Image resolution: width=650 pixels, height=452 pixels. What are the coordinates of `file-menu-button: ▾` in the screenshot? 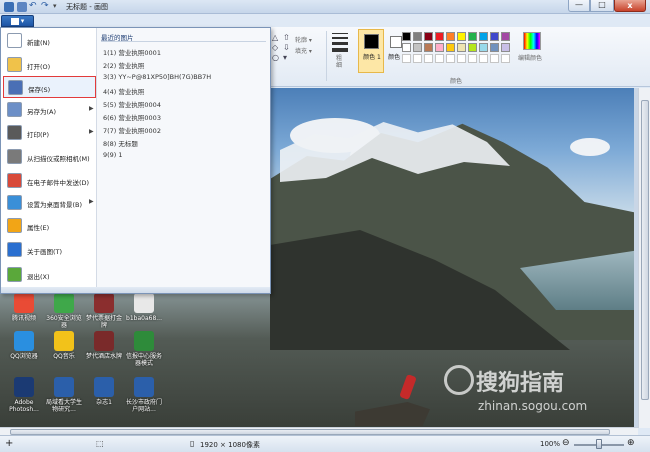 It's located at (17, 21).